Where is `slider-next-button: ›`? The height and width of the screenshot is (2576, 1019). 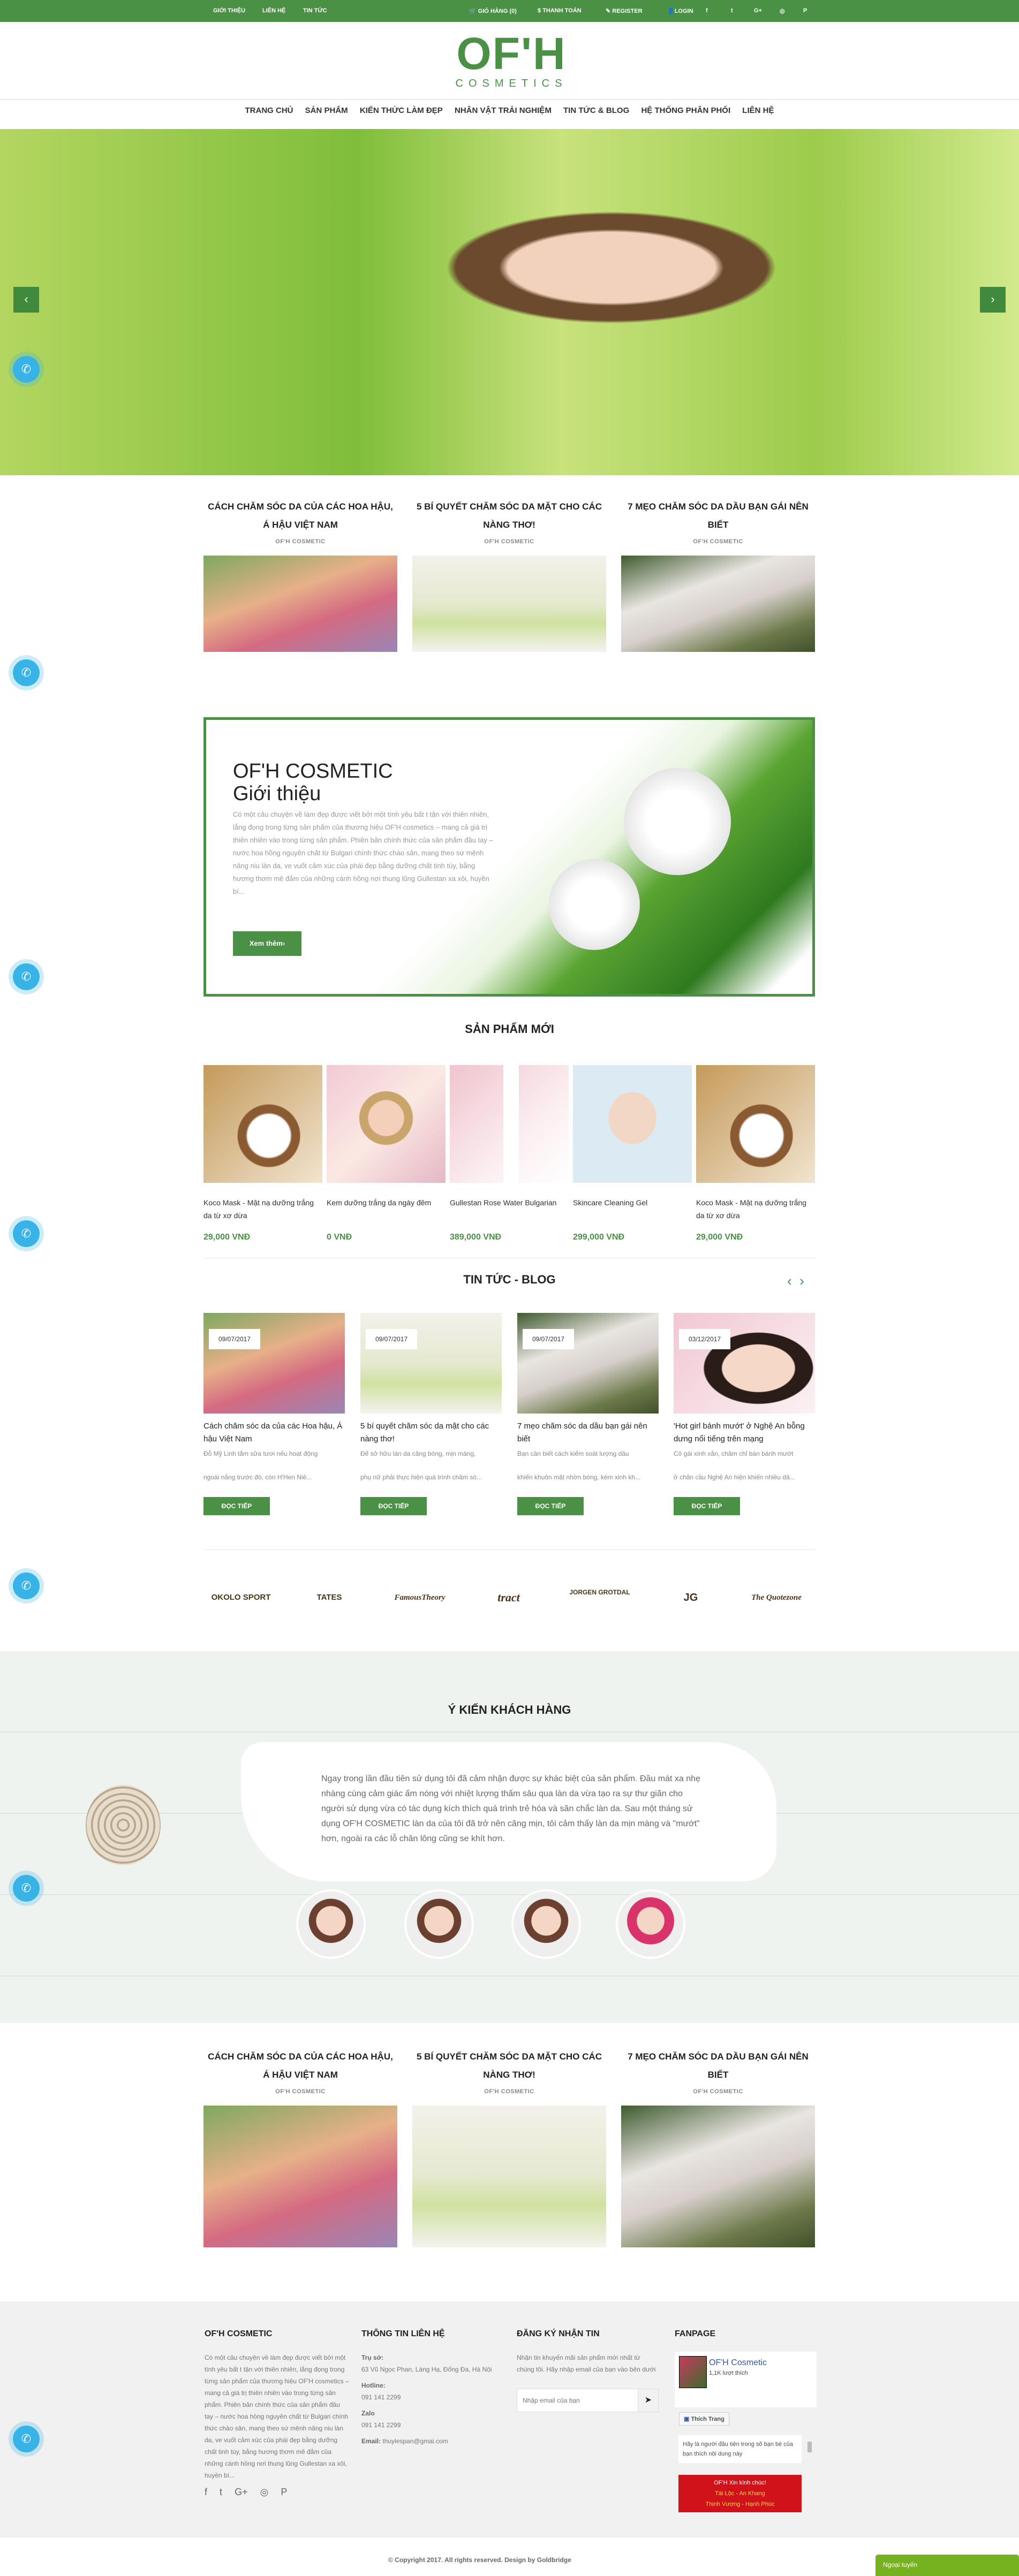 slider-next-button: › is located at coordinates (993, 300).